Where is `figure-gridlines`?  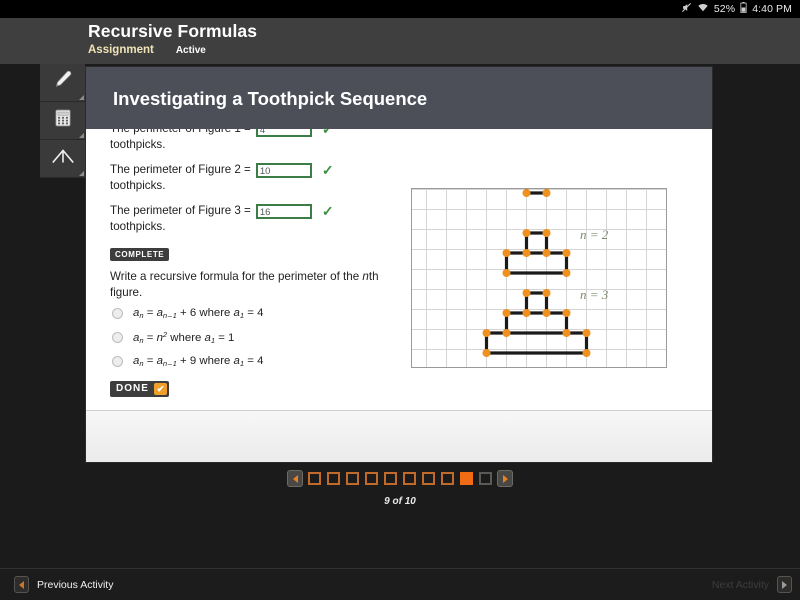 figure-gridlines is located at coordinates (539, 278).